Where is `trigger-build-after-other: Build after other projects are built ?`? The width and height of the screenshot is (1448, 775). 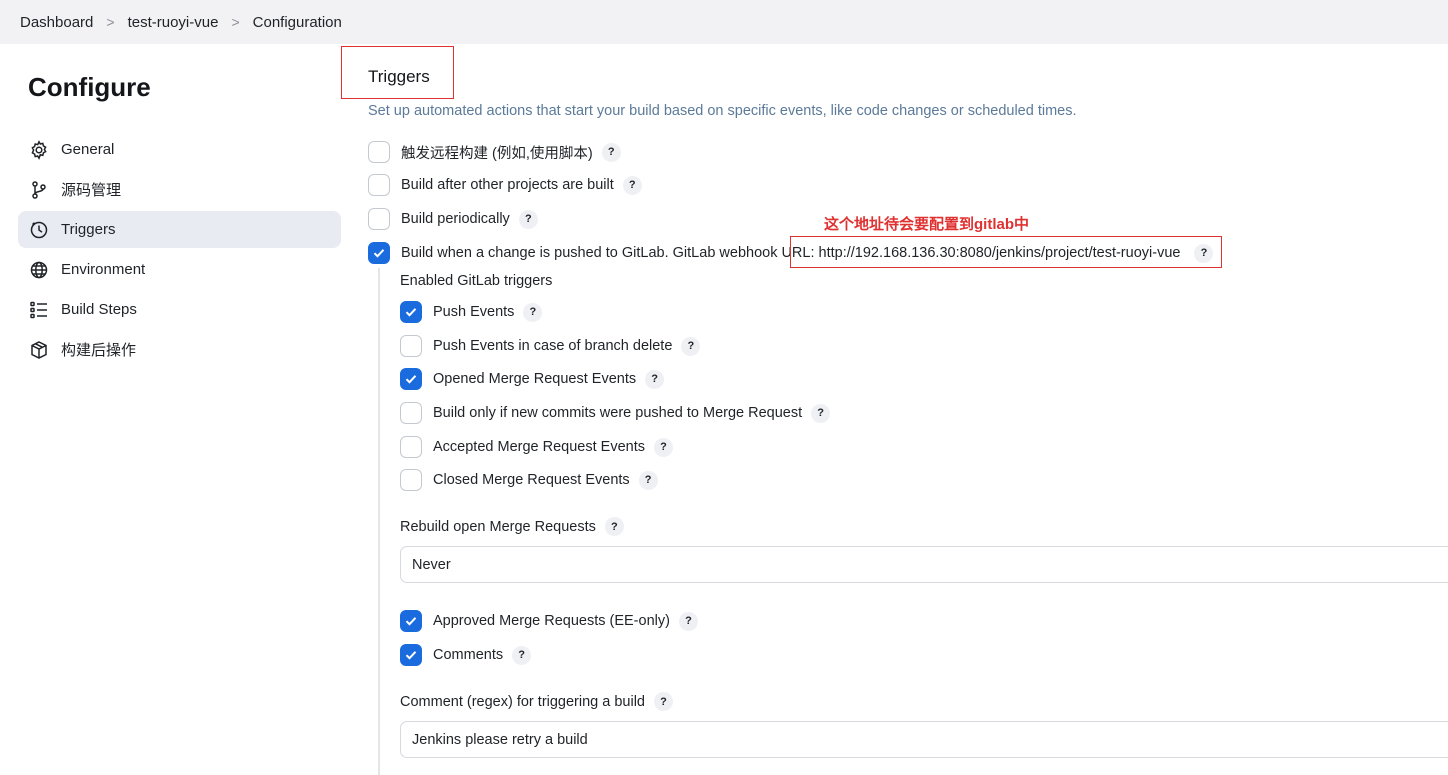
trigger-build-after-other: Build after other projects are built ? is located at coordinates (505, 185).